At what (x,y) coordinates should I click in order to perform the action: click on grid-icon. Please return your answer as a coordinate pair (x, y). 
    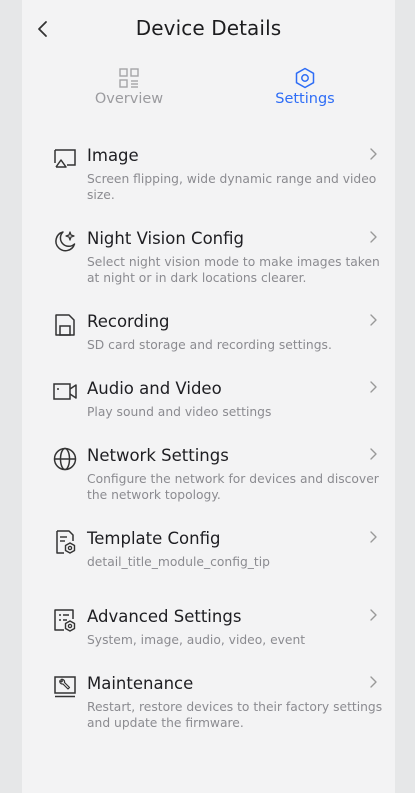
    Looking at the image, I should click on (129, 78).